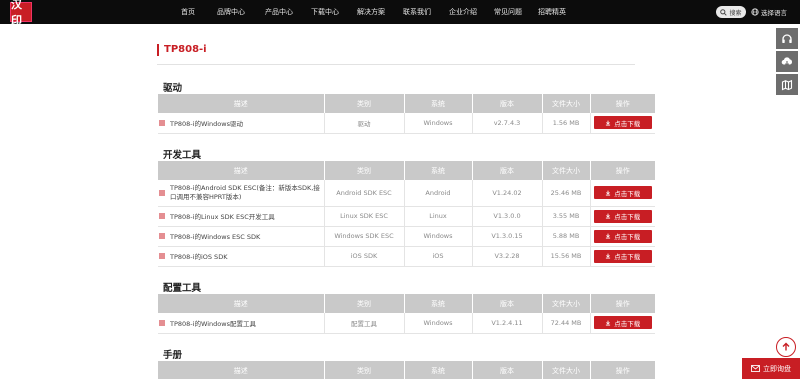  Describe the element at coordinates (566, 216) in the screenshot. I see `row-size: 3.55 MB` at that location.